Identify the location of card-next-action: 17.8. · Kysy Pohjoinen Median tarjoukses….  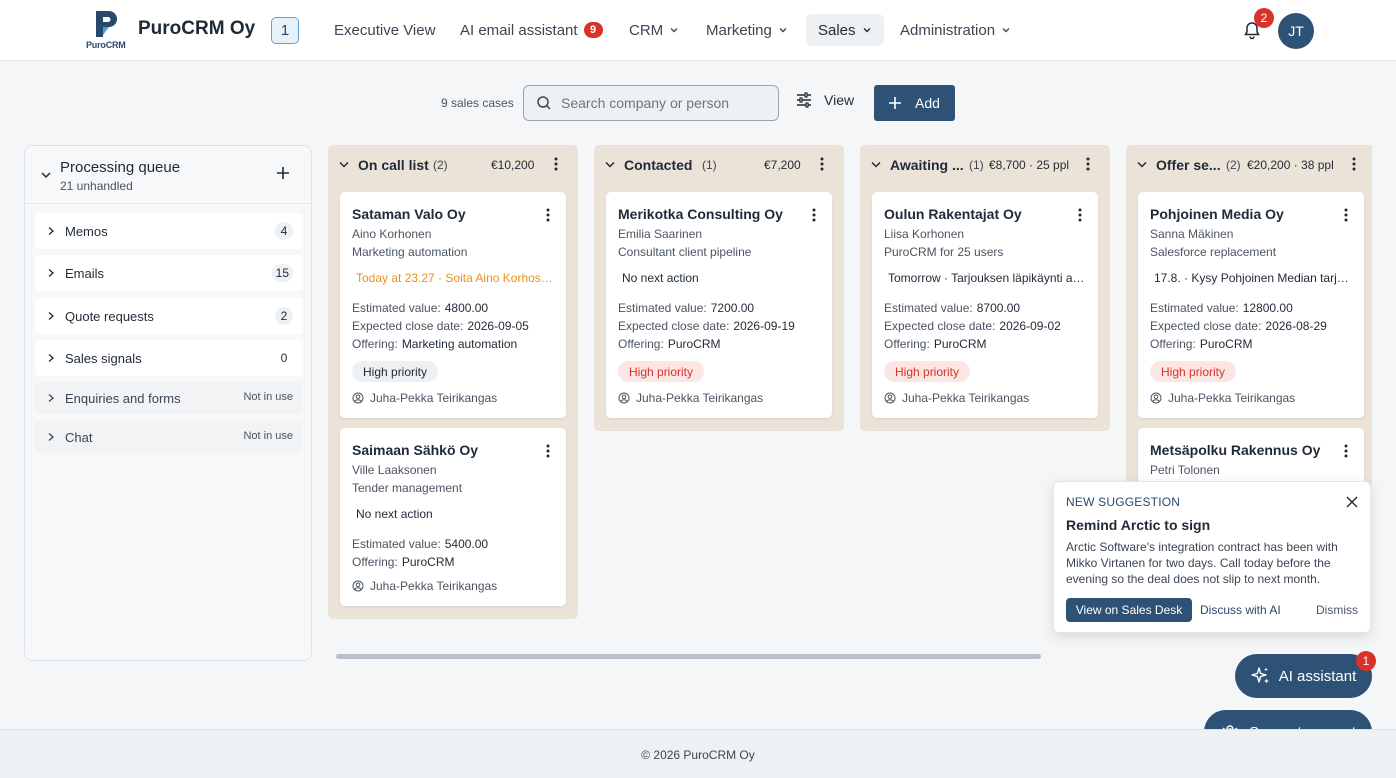
(1253, 278).